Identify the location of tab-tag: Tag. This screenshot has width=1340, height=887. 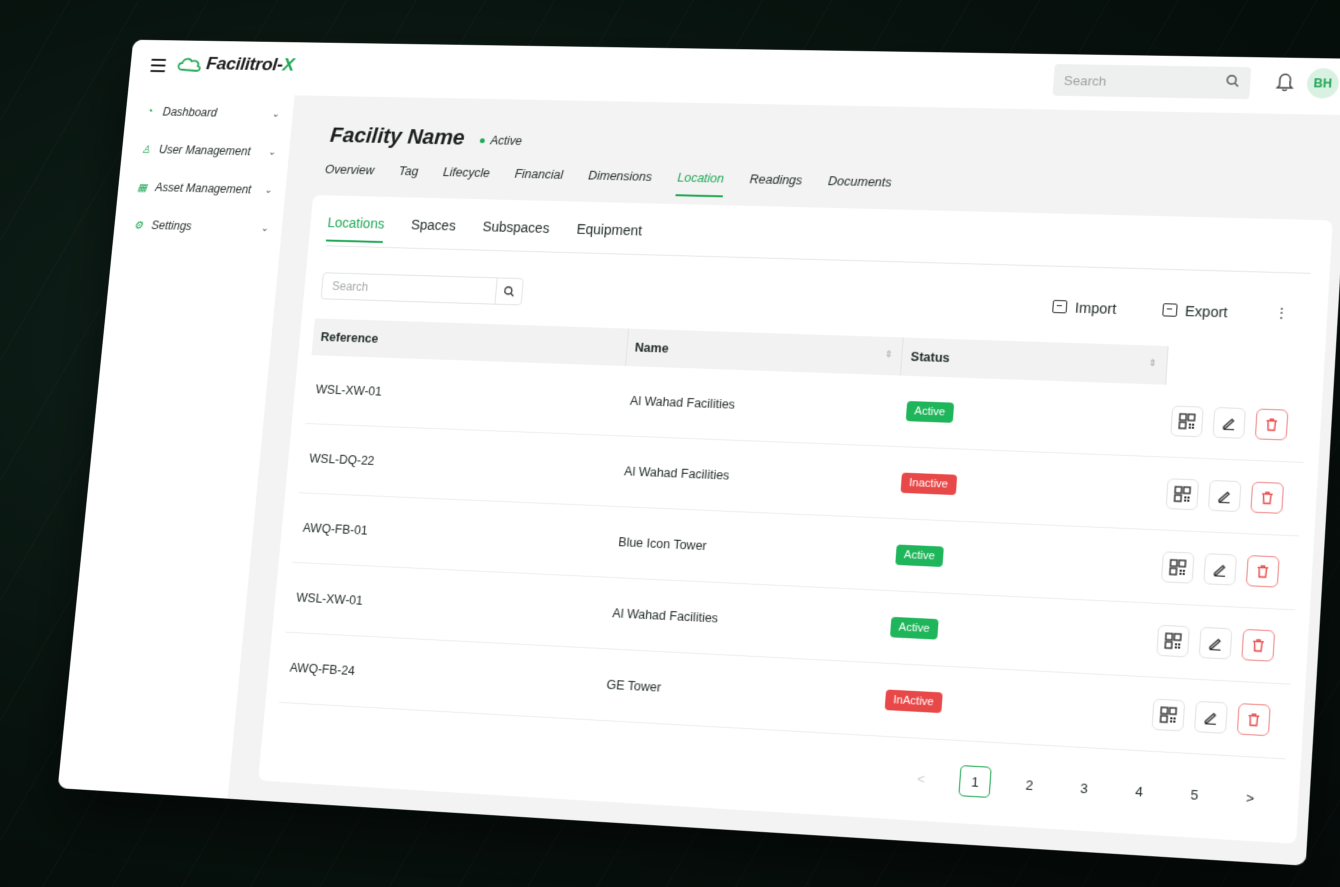
(408, 176).